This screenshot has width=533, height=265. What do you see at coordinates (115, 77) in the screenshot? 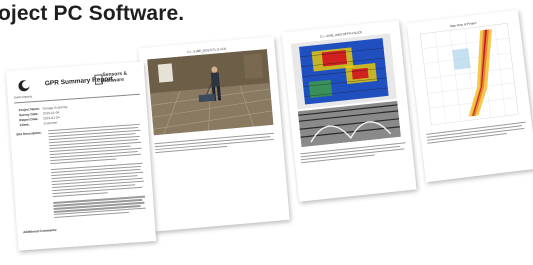
I see `brand-name: Sensors & Software` at bounding box center [115, 77].